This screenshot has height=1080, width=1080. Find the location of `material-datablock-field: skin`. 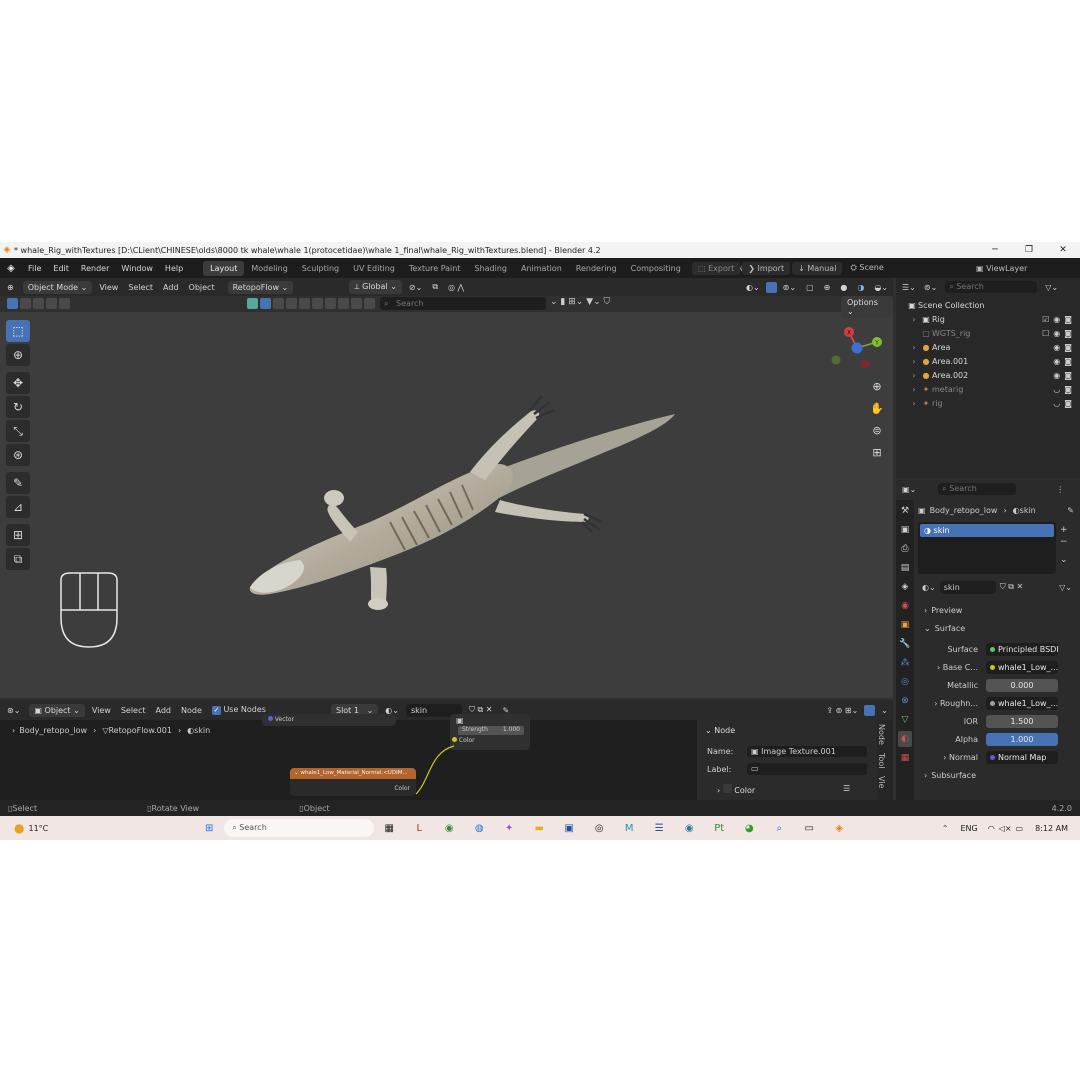

material-datablock-field: skin is located at coordinates (967, 587).